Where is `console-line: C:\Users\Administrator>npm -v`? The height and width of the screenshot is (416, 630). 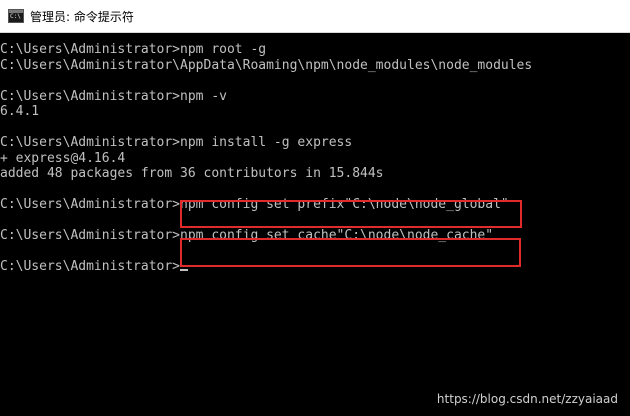 console-line: C:\Users\Administrator>npm -v is located at coordinates (113, 96).